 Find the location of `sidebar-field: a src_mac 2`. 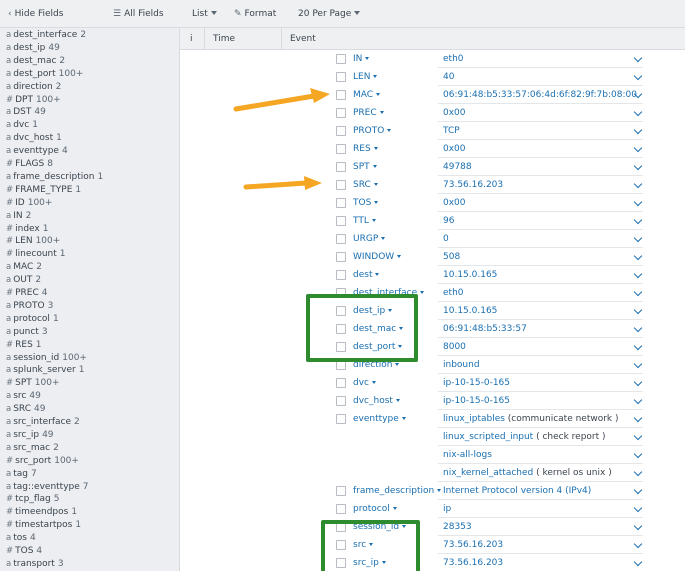

sidebar-field: a src_mac 2 is located at coordinates (32, 448).